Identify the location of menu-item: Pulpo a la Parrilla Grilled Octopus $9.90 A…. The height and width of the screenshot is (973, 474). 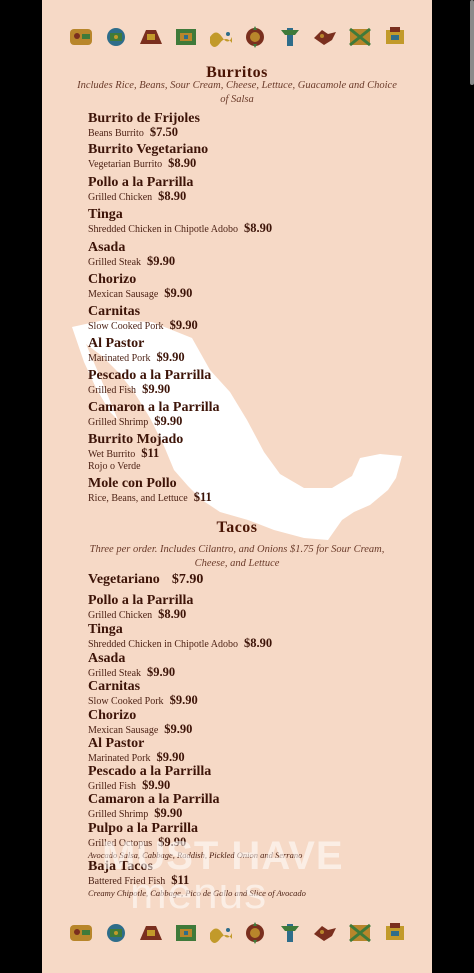
(248, 841).